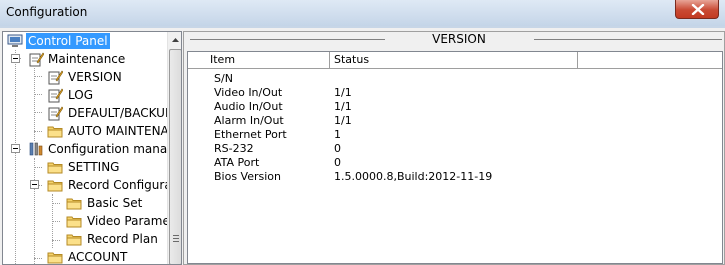  I want to click on table-row: Alarm In/Out 1/1, so click(453, 121).